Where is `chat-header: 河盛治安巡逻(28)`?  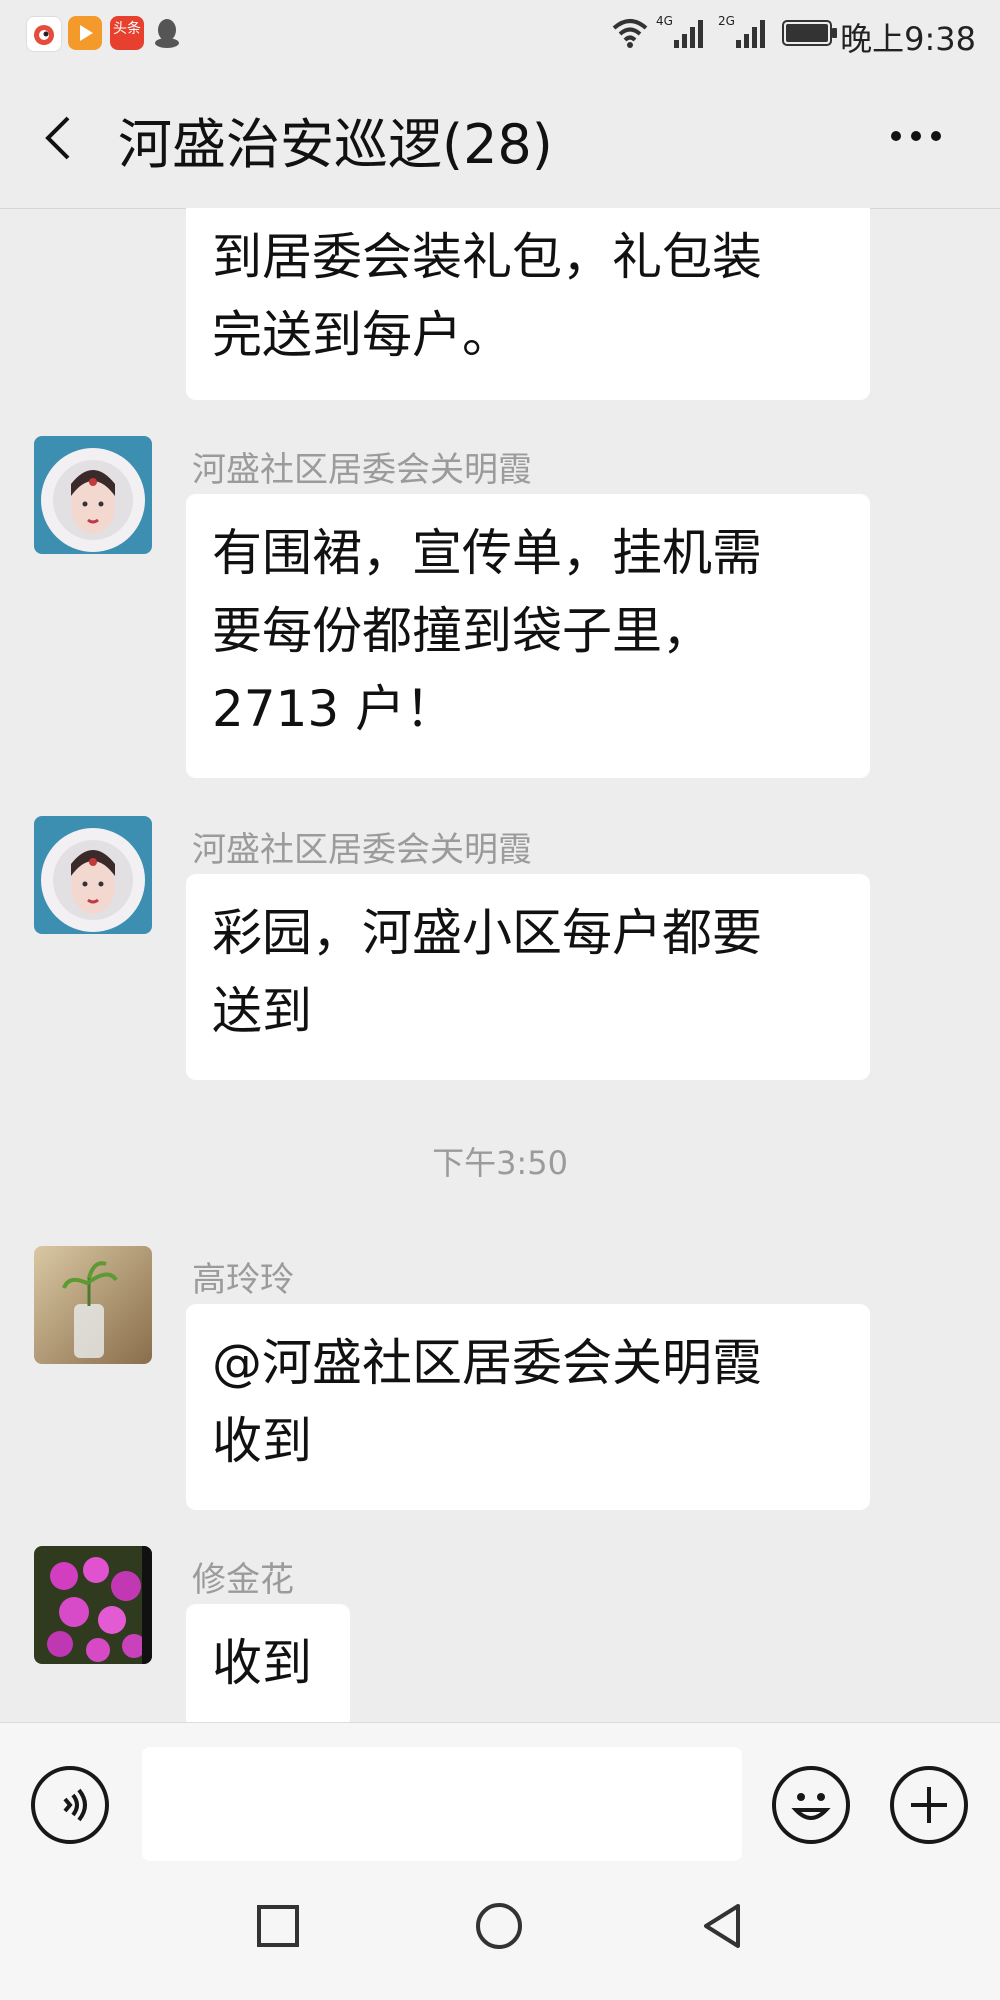 chat-header: 河盛治安巡逻(28) is located at coordinates (500, 137).